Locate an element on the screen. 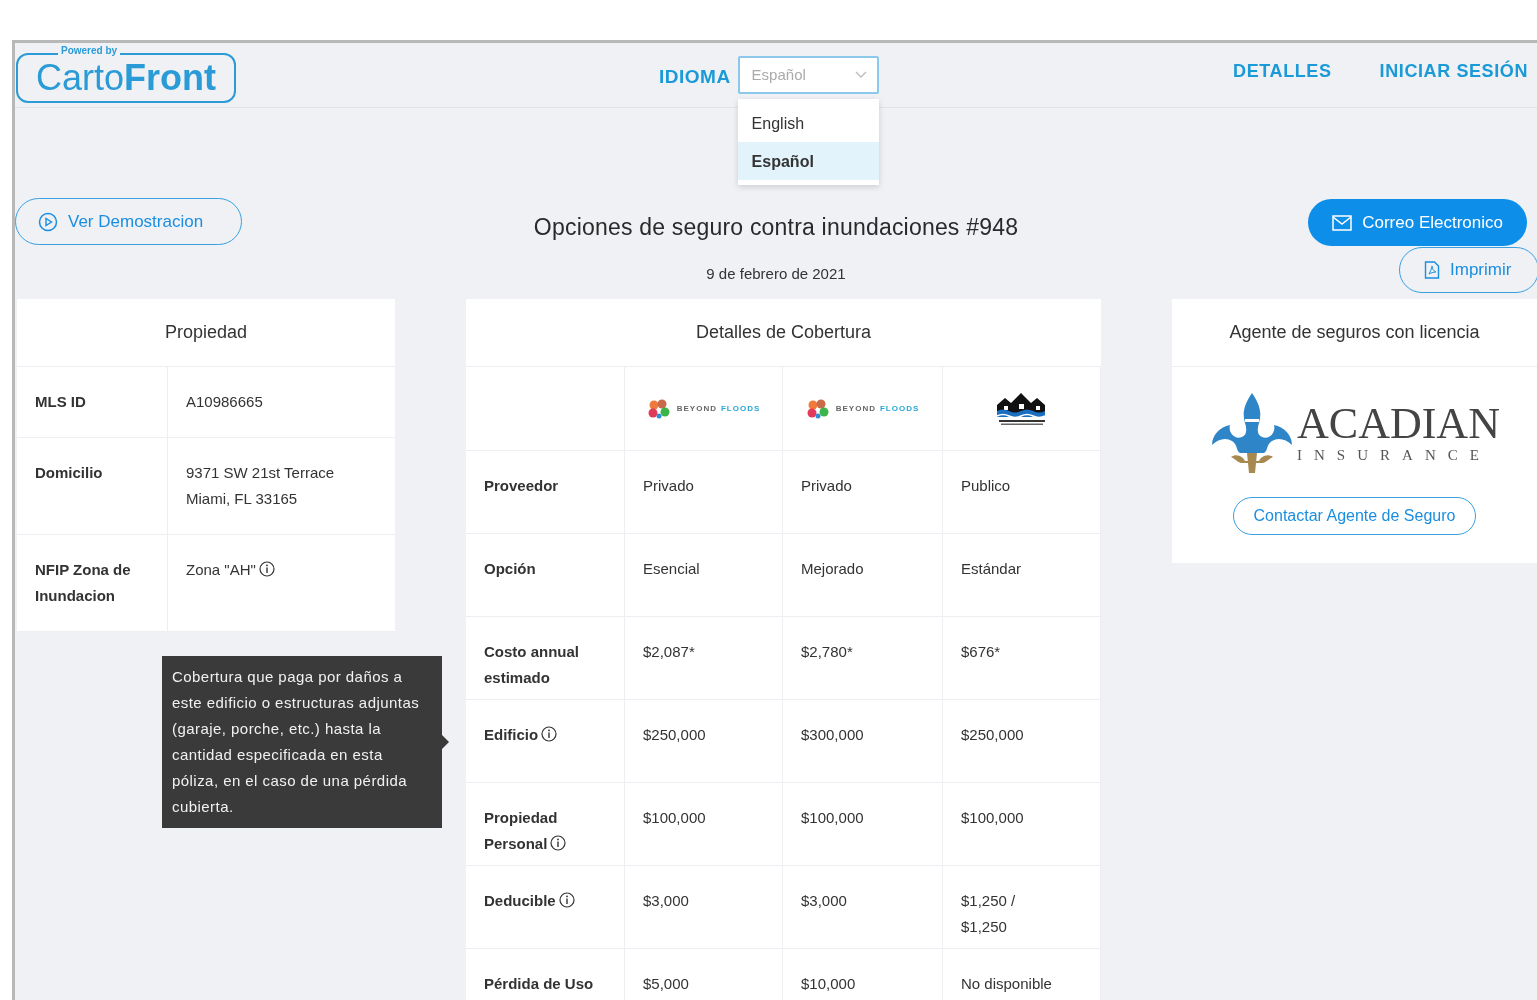  row-label: MLS ID is located at coordinates (60, 401).